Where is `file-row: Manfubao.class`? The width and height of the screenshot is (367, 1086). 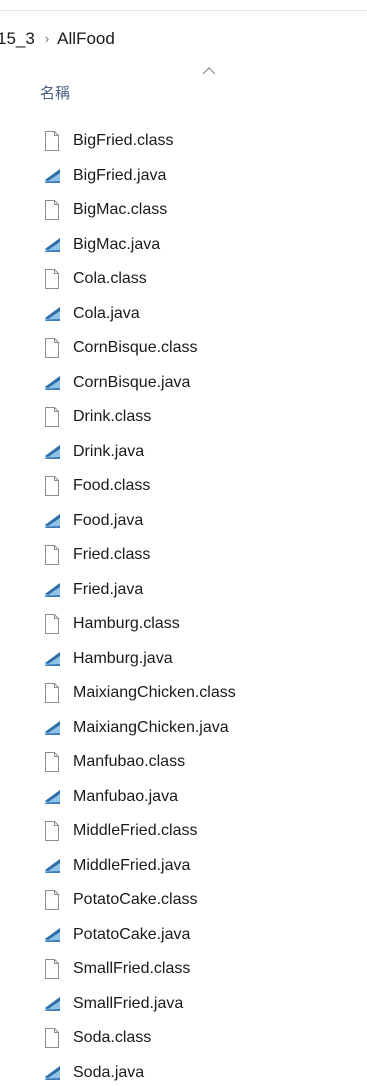
file-row: Manfubao.class is located at coordinates (183, 762).